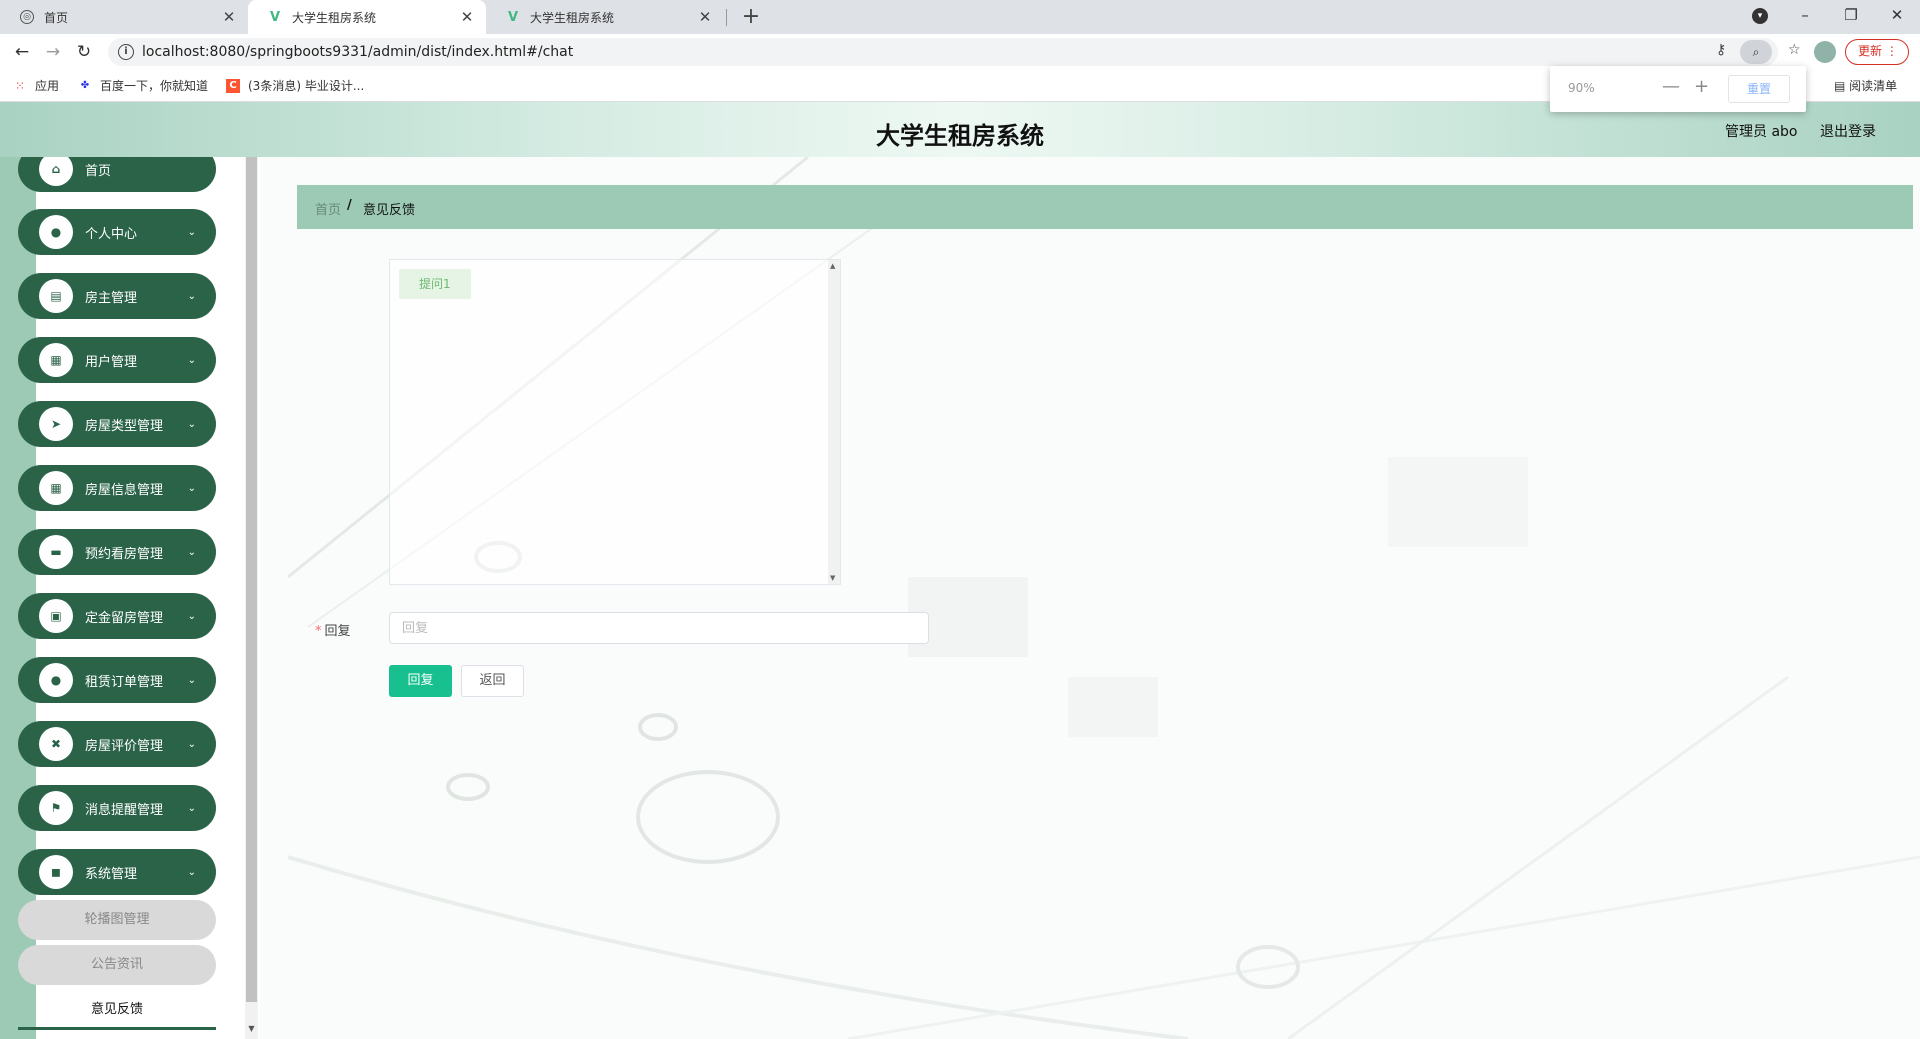 The image size is (1920, 1039). Describe the element at coordinates (22, 52) in the screenshot. I see `back-arrow-icon: ←` at that location.